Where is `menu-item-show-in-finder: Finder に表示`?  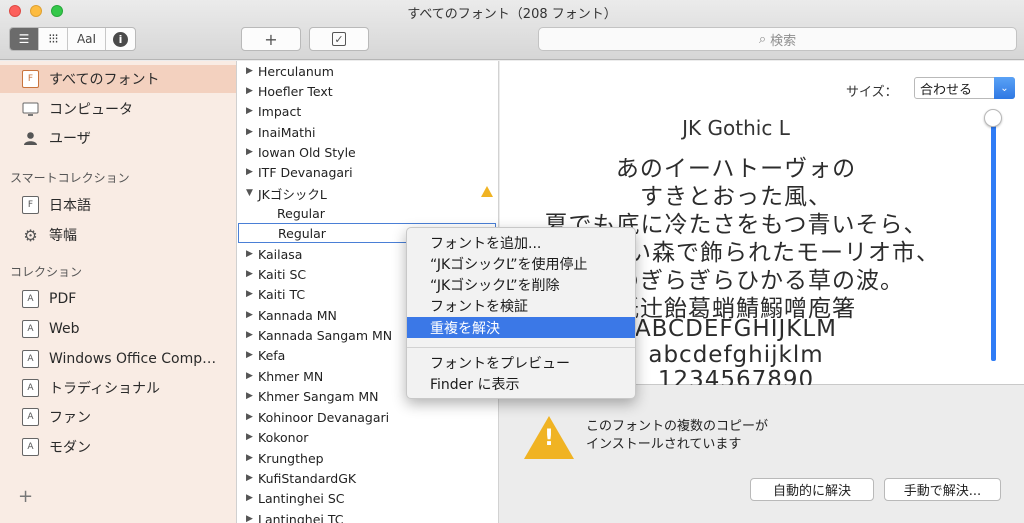 menu-item-show-in-finder: Finder に表示 is located at coordinates (521, 383).